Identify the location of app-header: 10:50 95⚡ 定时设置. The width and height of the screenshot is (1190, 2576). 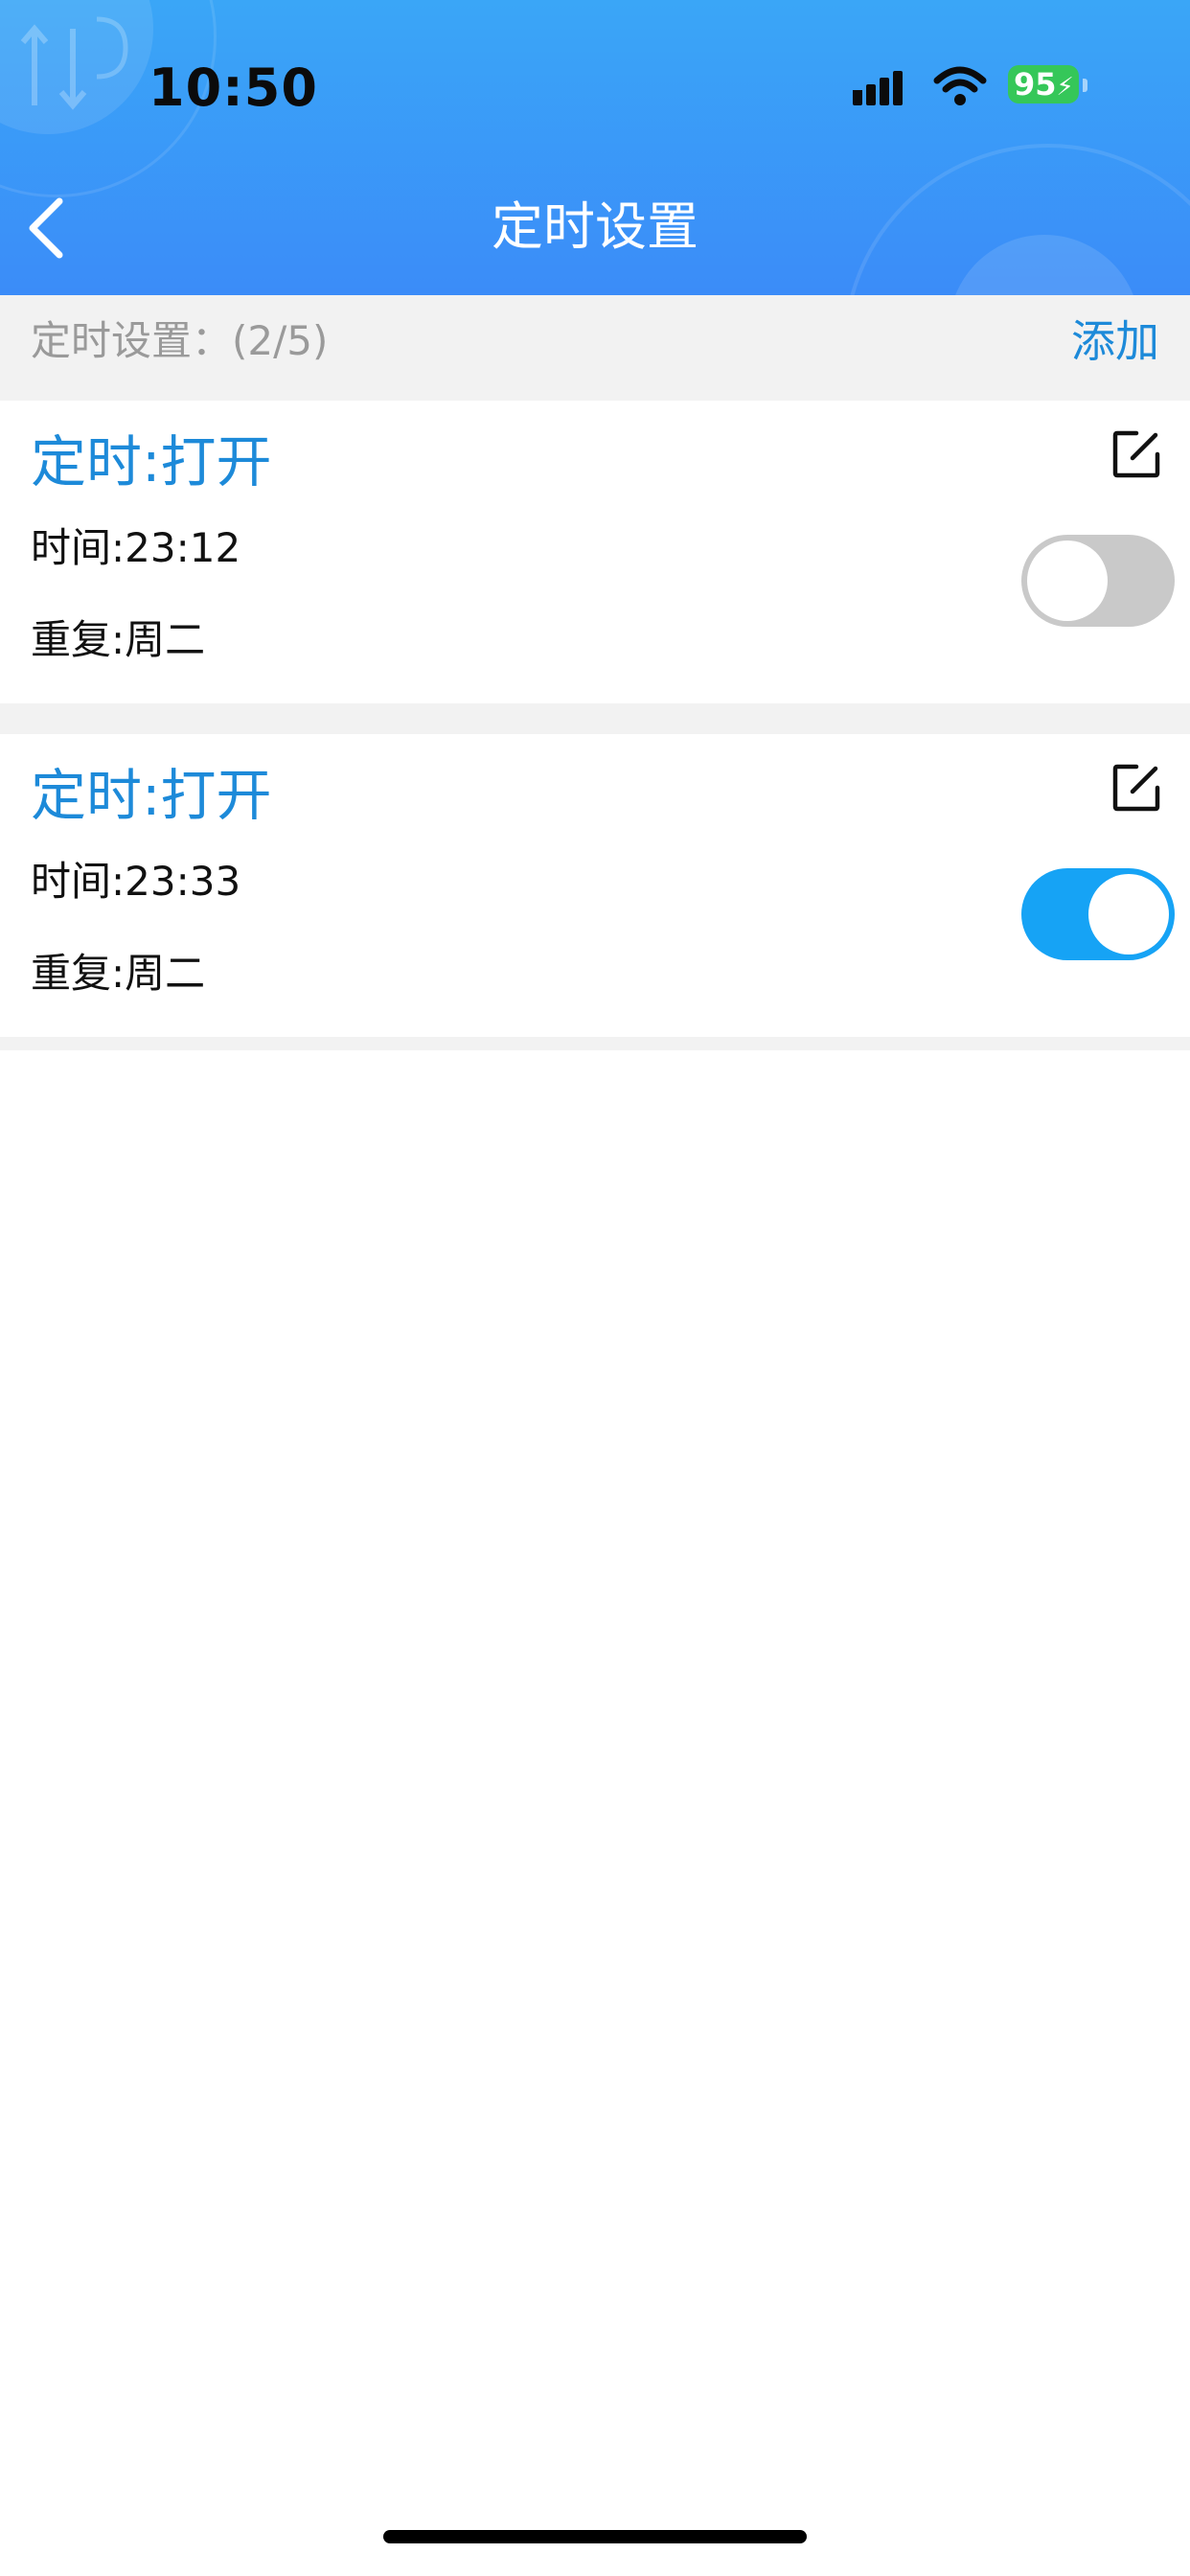
(595, 147).